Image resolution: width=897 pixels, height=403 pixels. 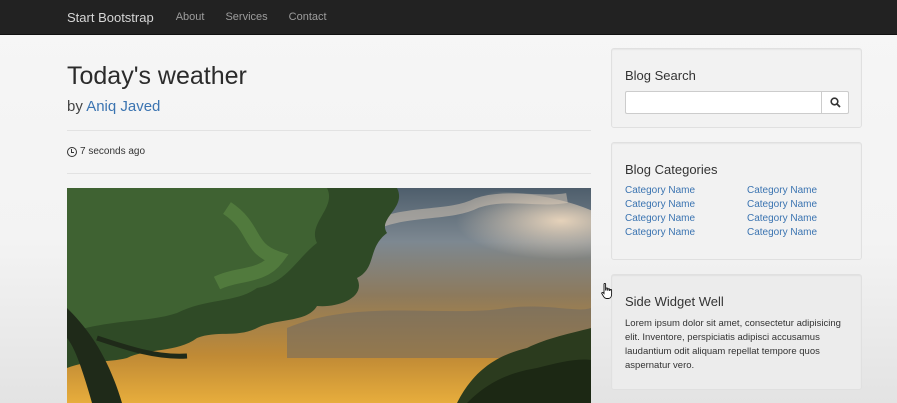 I want to click on nav-link-services: Services, so click(x=246, y=17).